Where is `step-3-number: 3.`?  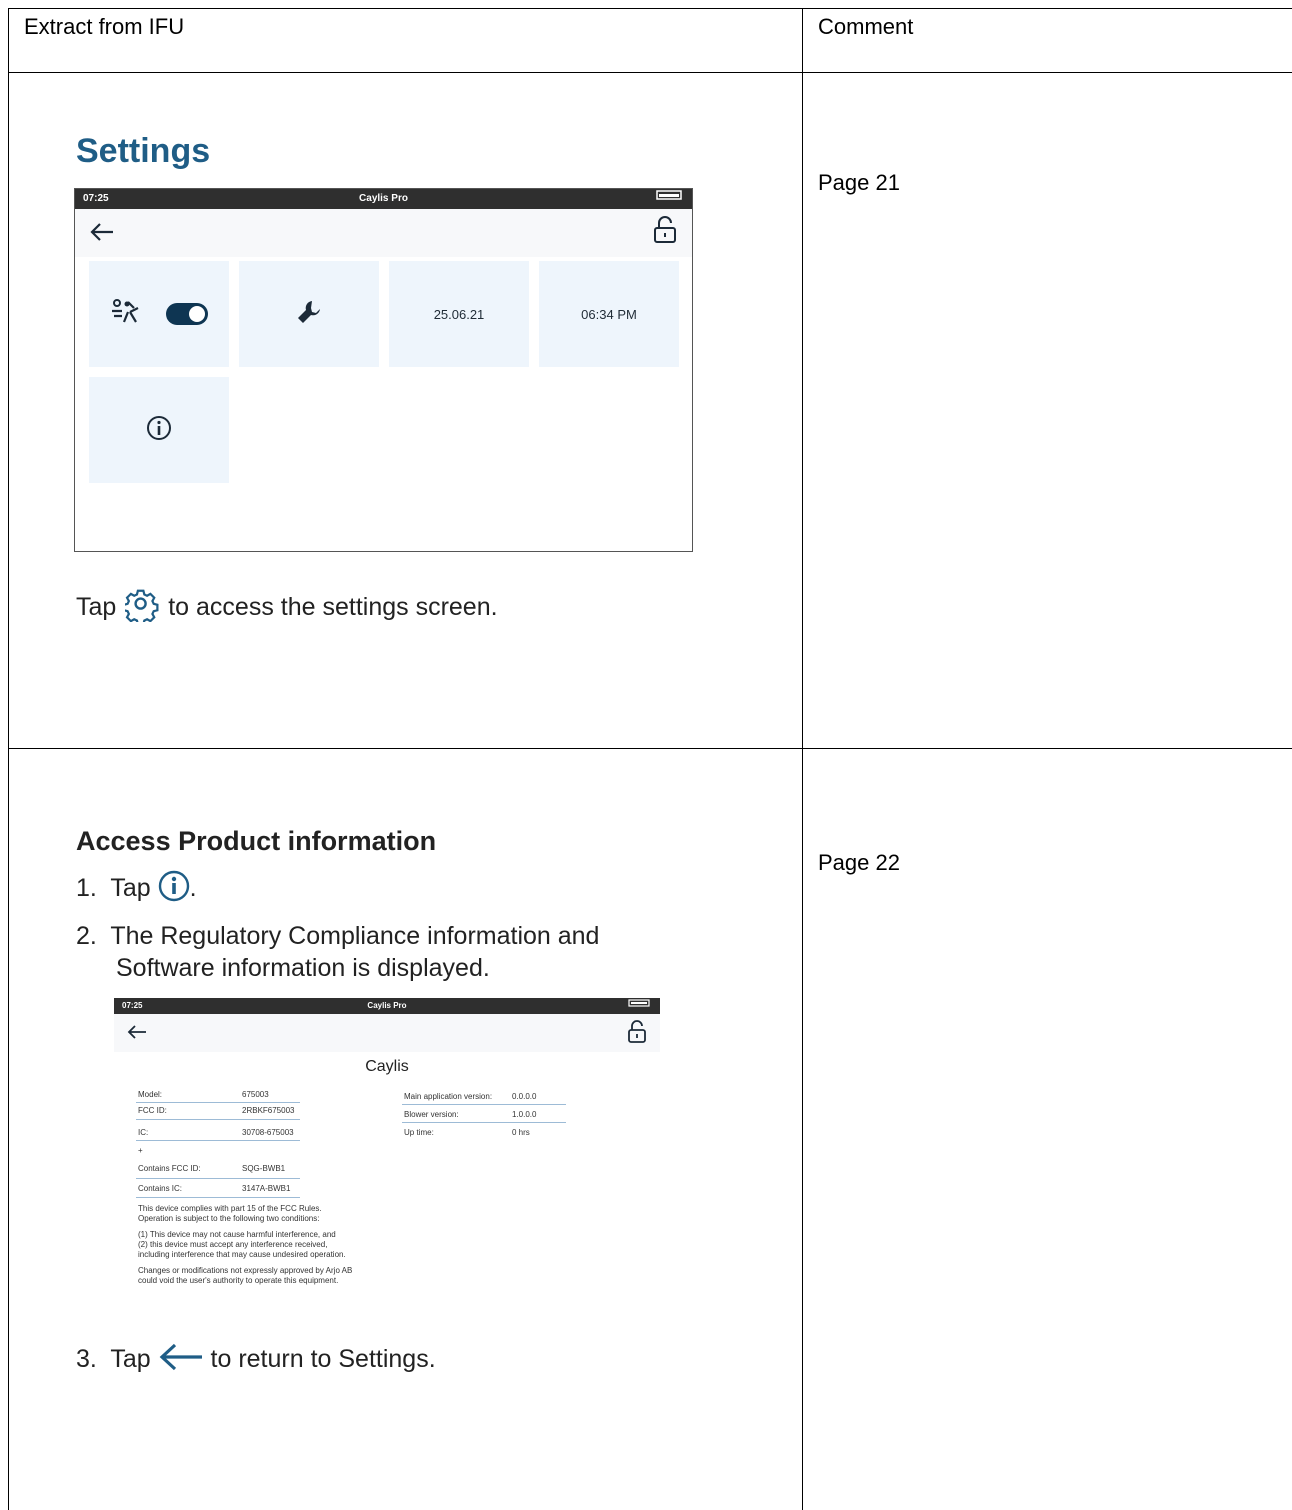 step-3-number: 3. is located at coordinates (86, 1359).